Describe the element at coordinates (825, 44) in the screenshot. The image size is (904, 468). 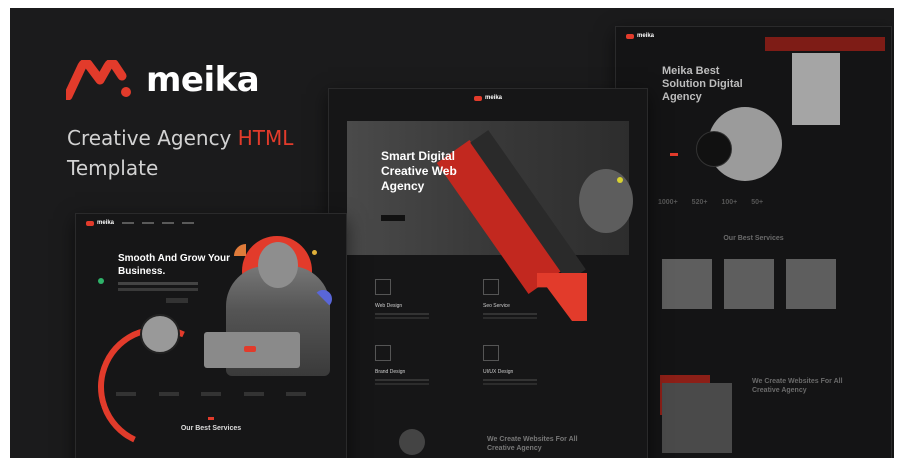
I see `nav-bar-accent` at that location.